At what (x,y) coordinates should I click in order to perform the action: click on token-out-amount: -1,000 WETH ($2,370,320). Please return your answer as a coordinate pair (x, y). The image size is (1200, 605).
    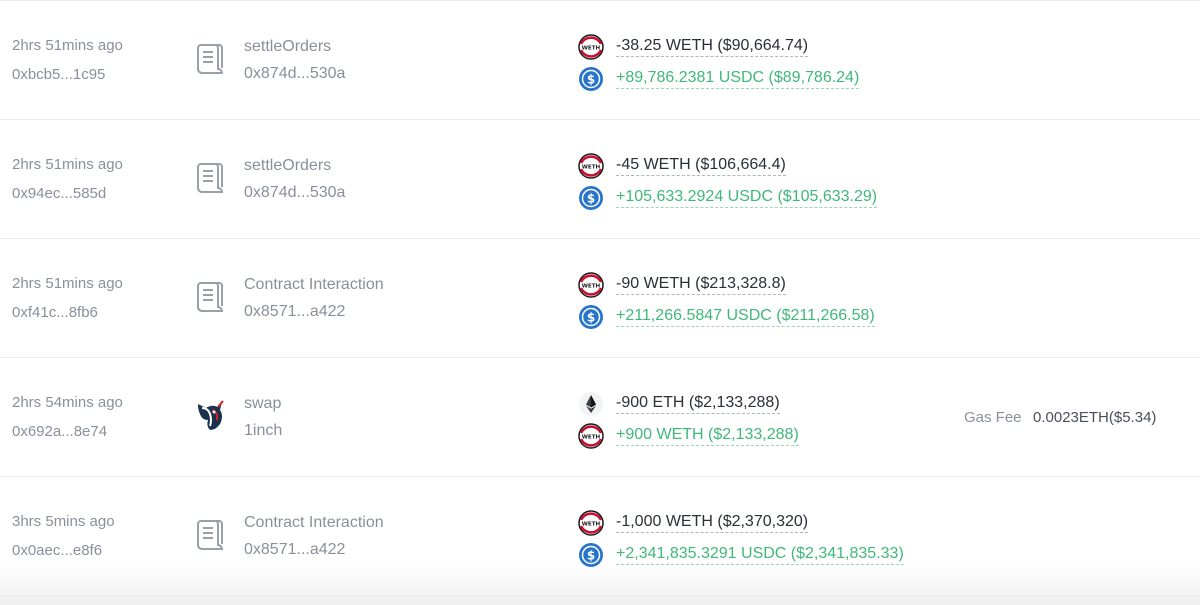
    Looking at the image, I should click on (712, 522).